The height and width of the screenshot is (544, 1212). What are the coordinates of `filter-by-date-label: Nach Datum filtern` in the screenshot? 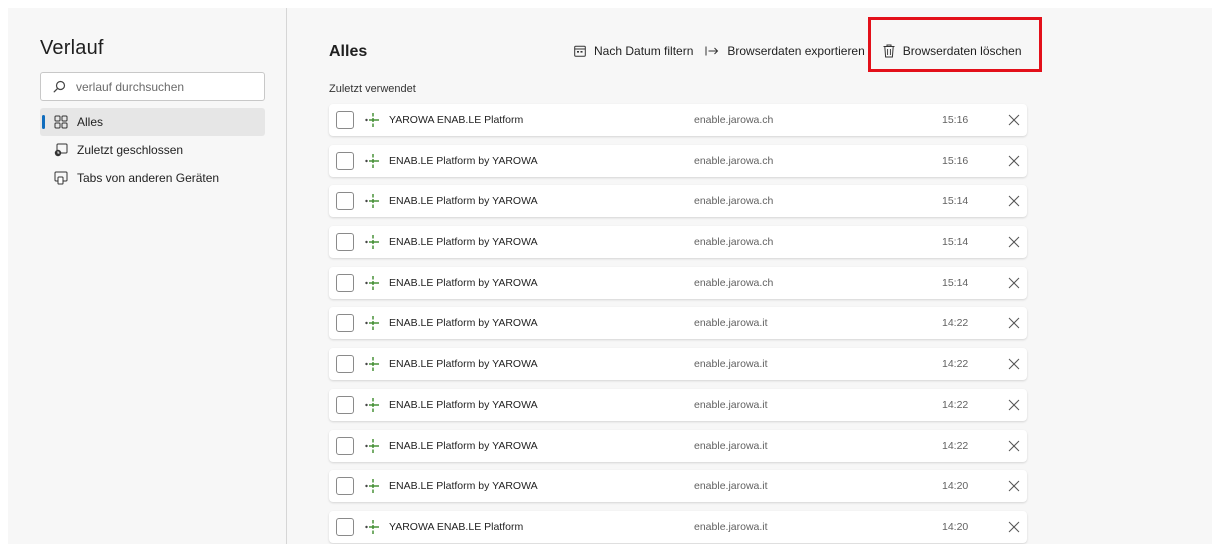 It's located at (644, 51).